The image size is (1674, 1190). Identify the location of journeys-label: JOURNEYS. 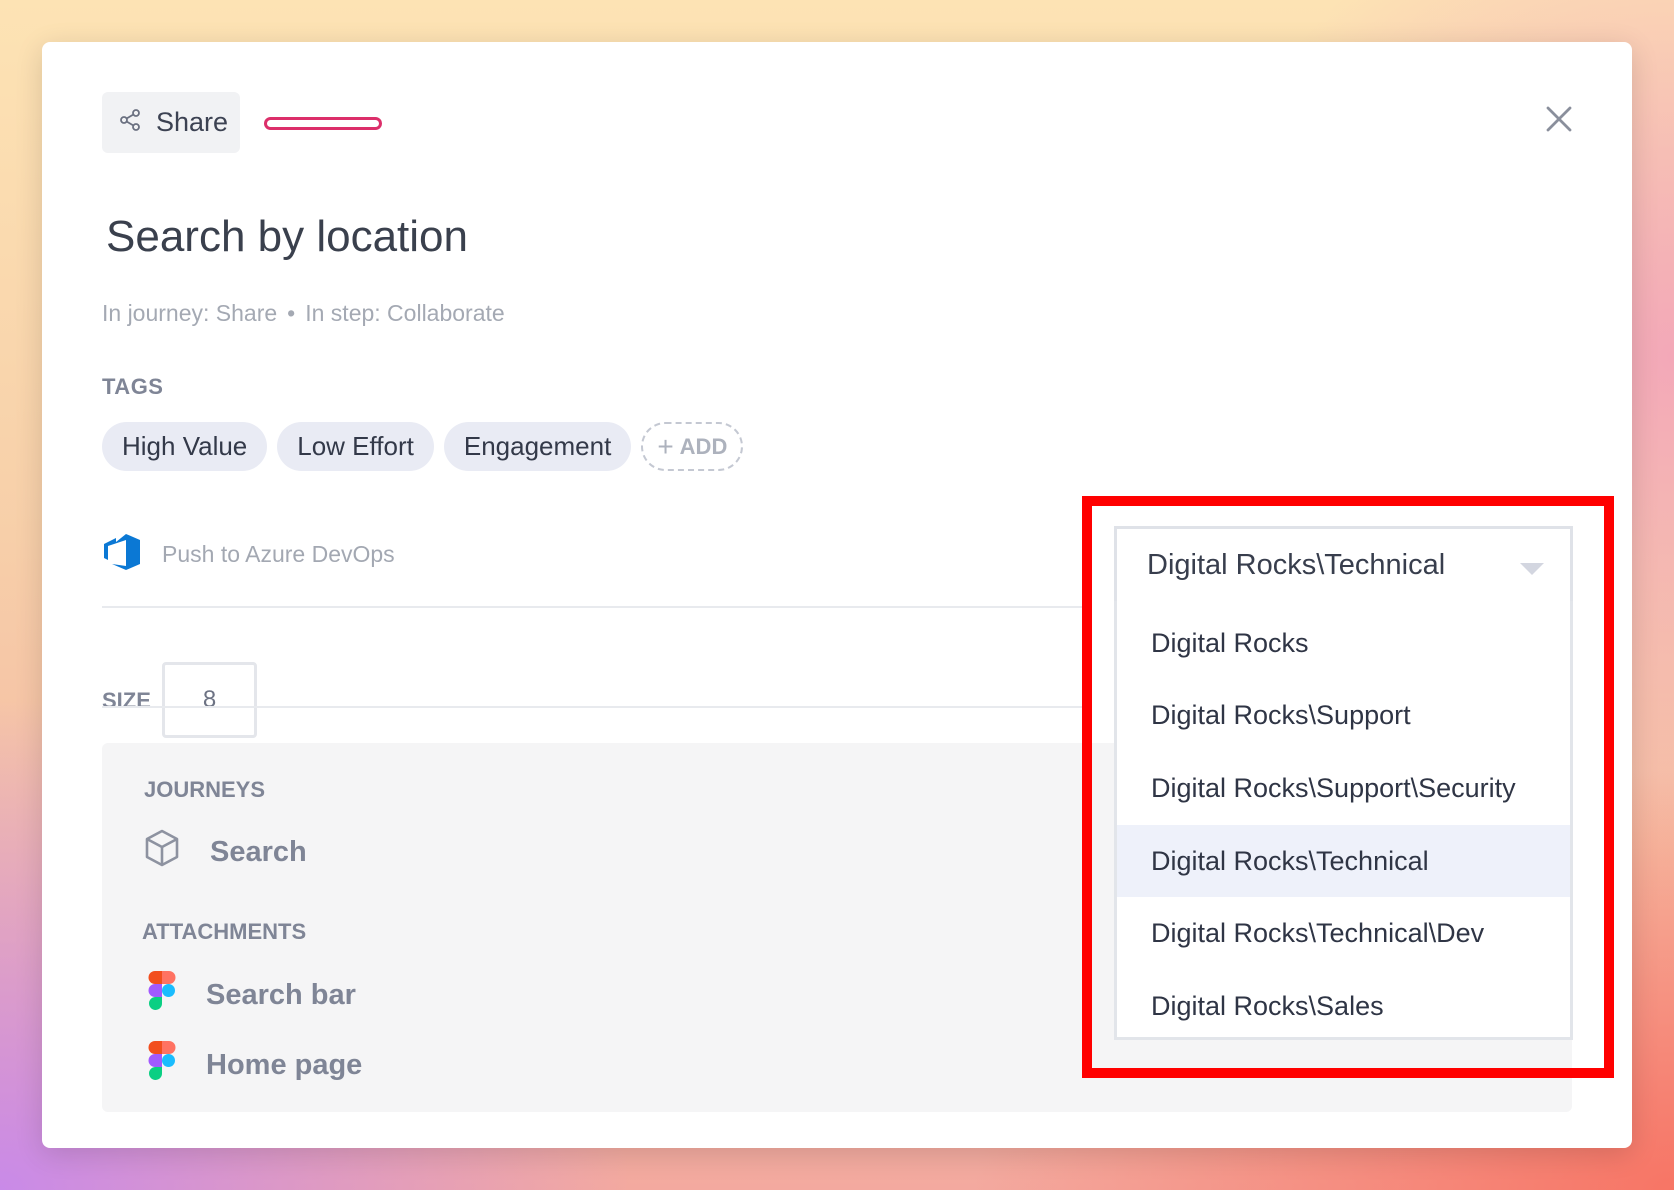
(205, 789).